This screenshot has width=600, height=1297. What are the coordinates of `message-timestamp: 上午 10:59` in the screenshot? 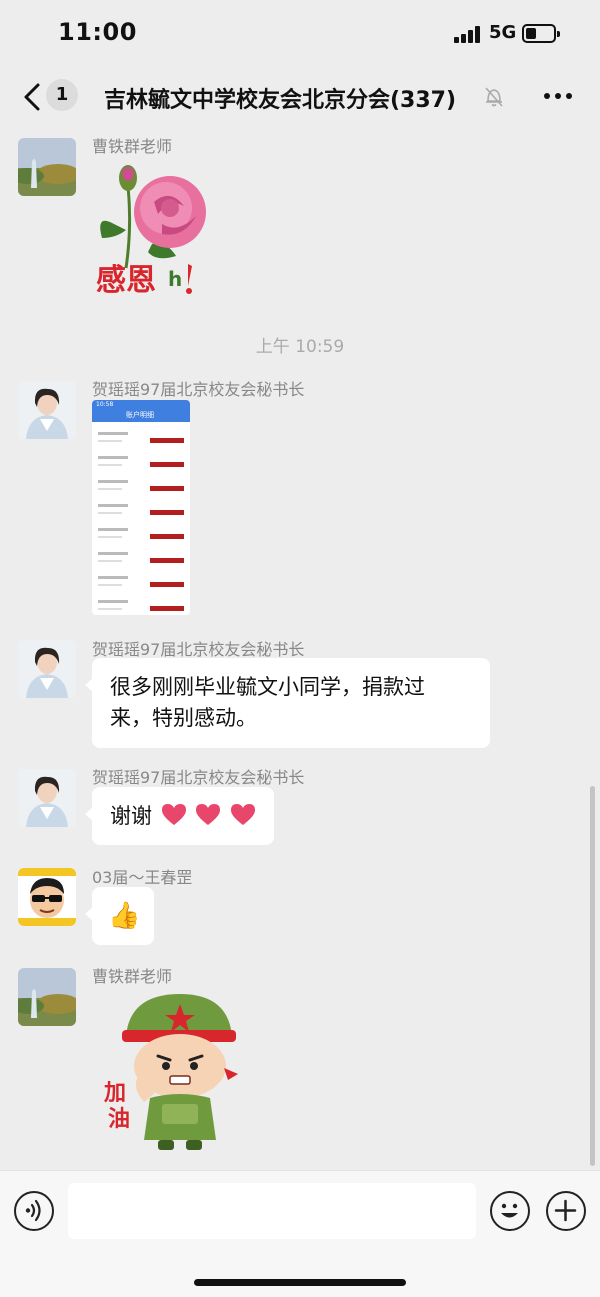 It's located at (300, 347).